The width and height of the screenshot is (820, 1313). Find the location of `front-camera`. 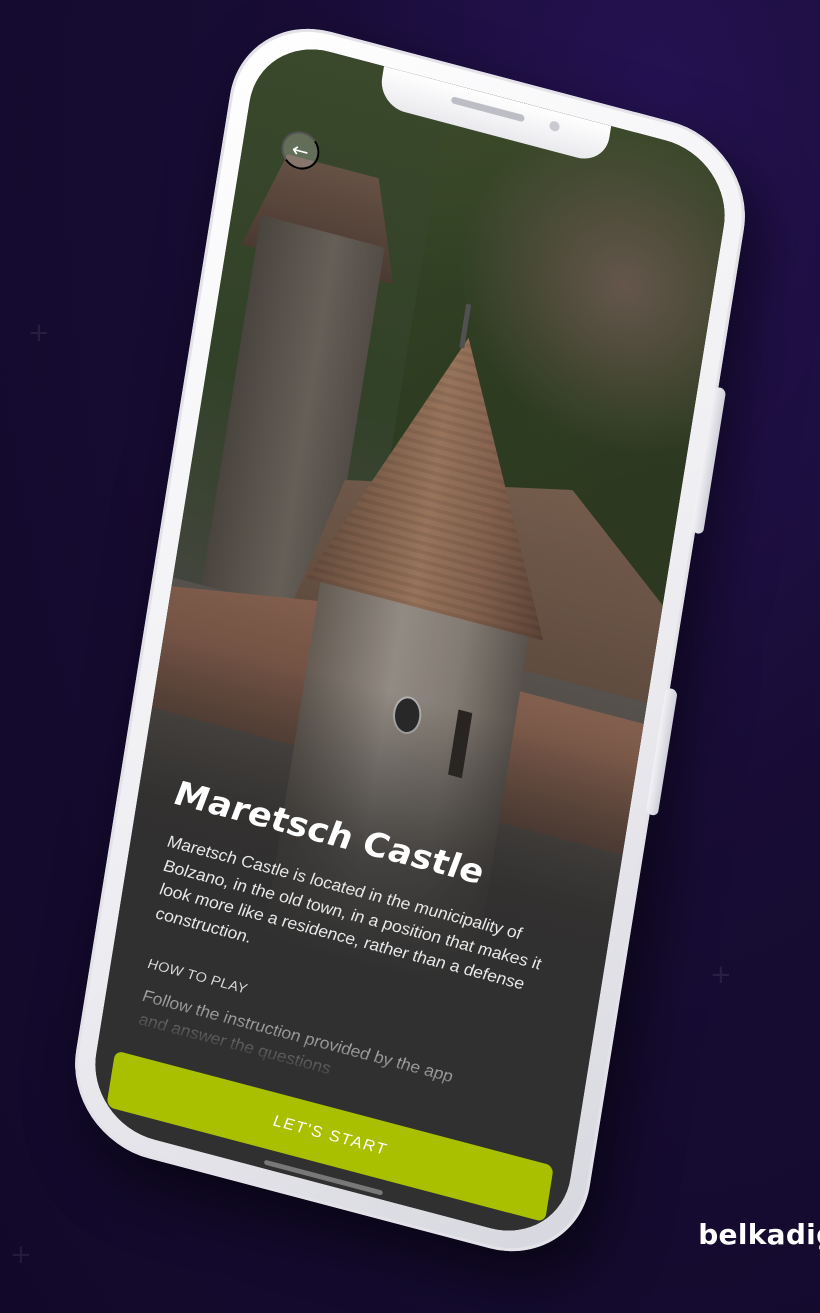

front-camera is located at coordinates (554, 126).